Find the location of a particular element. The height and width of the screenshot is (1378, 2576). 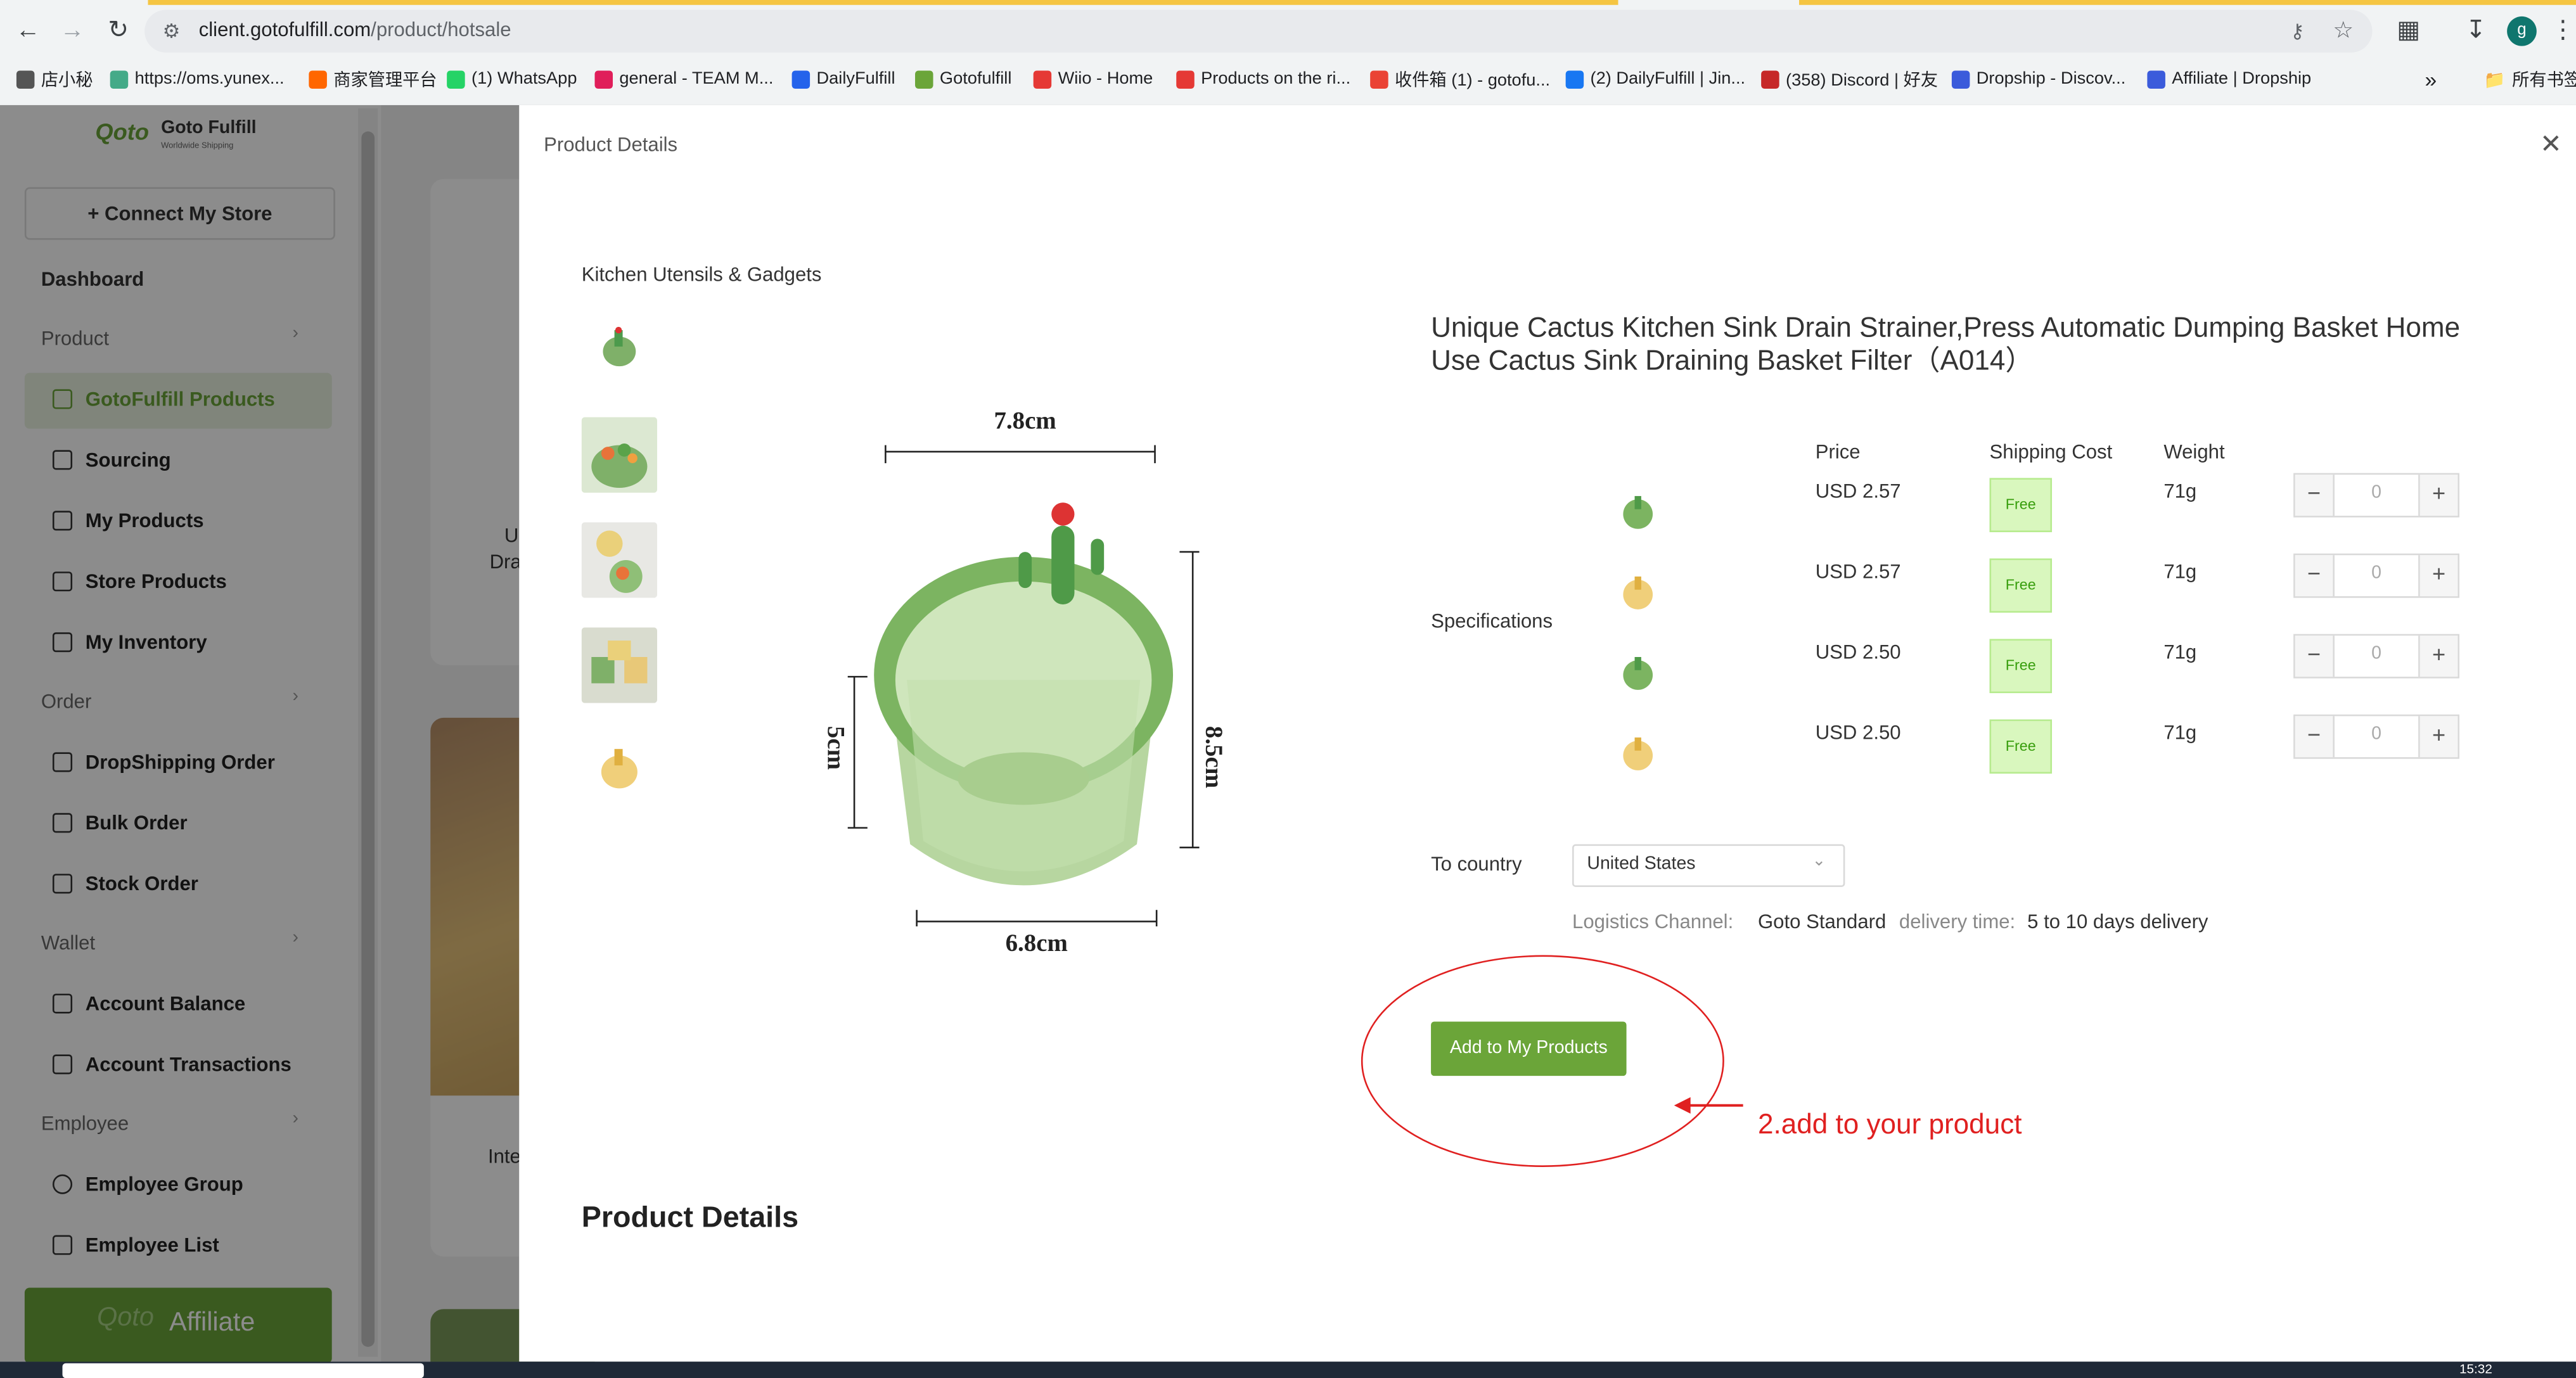

bookmark-item: DailyFulfill is located at coordinates (843, 79).